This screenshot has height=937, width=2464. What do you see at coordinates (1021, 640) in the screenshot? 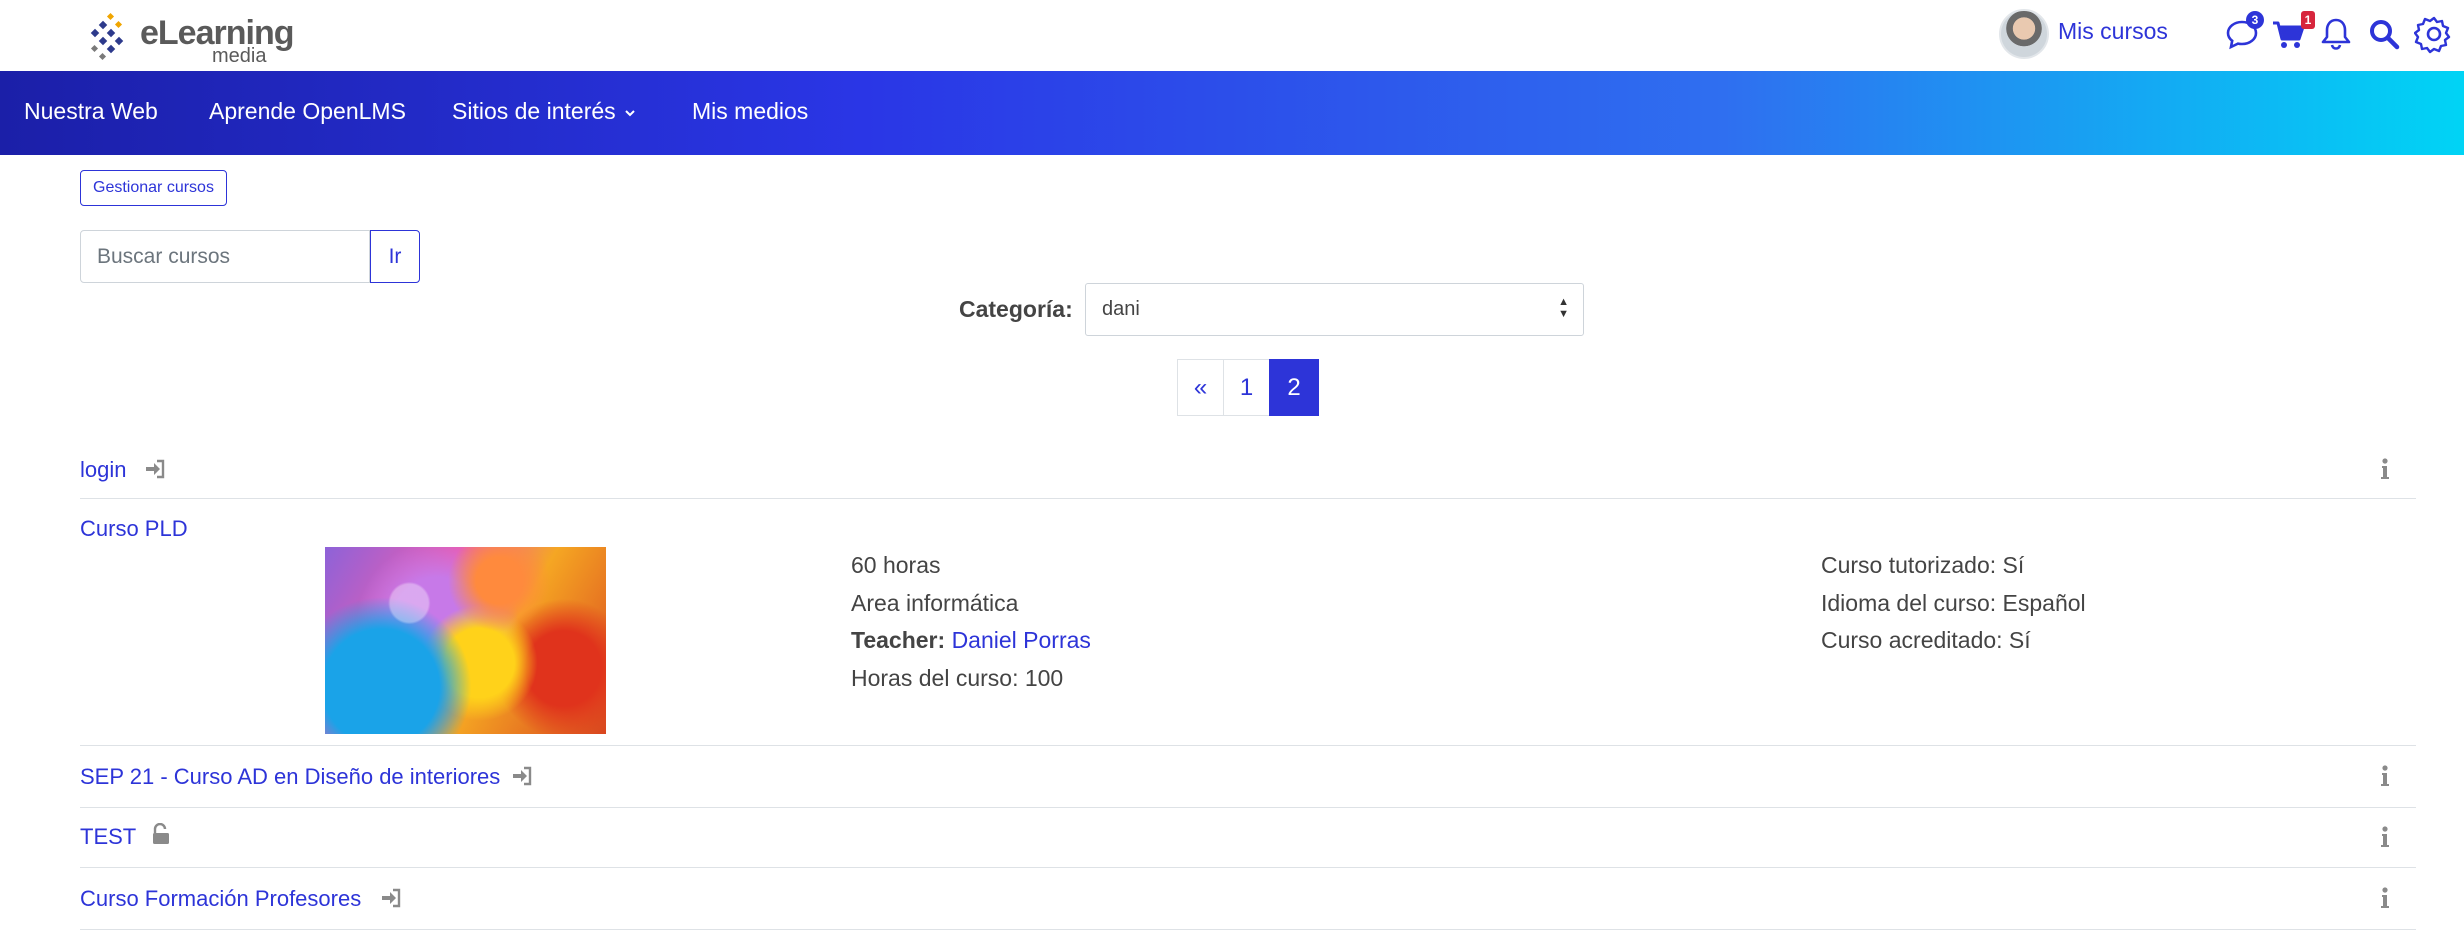
I see `teacher-link: Daniel Porras` at bounding box center [1021, 640].